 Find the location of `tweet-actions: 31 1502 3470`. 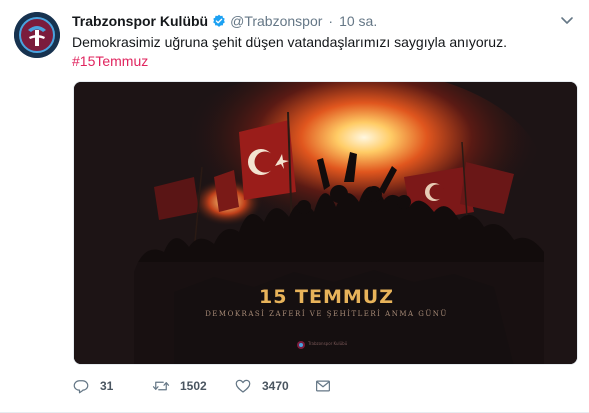

tweet-actions: 31 1502 3470 is located at coordinates (202, 386).